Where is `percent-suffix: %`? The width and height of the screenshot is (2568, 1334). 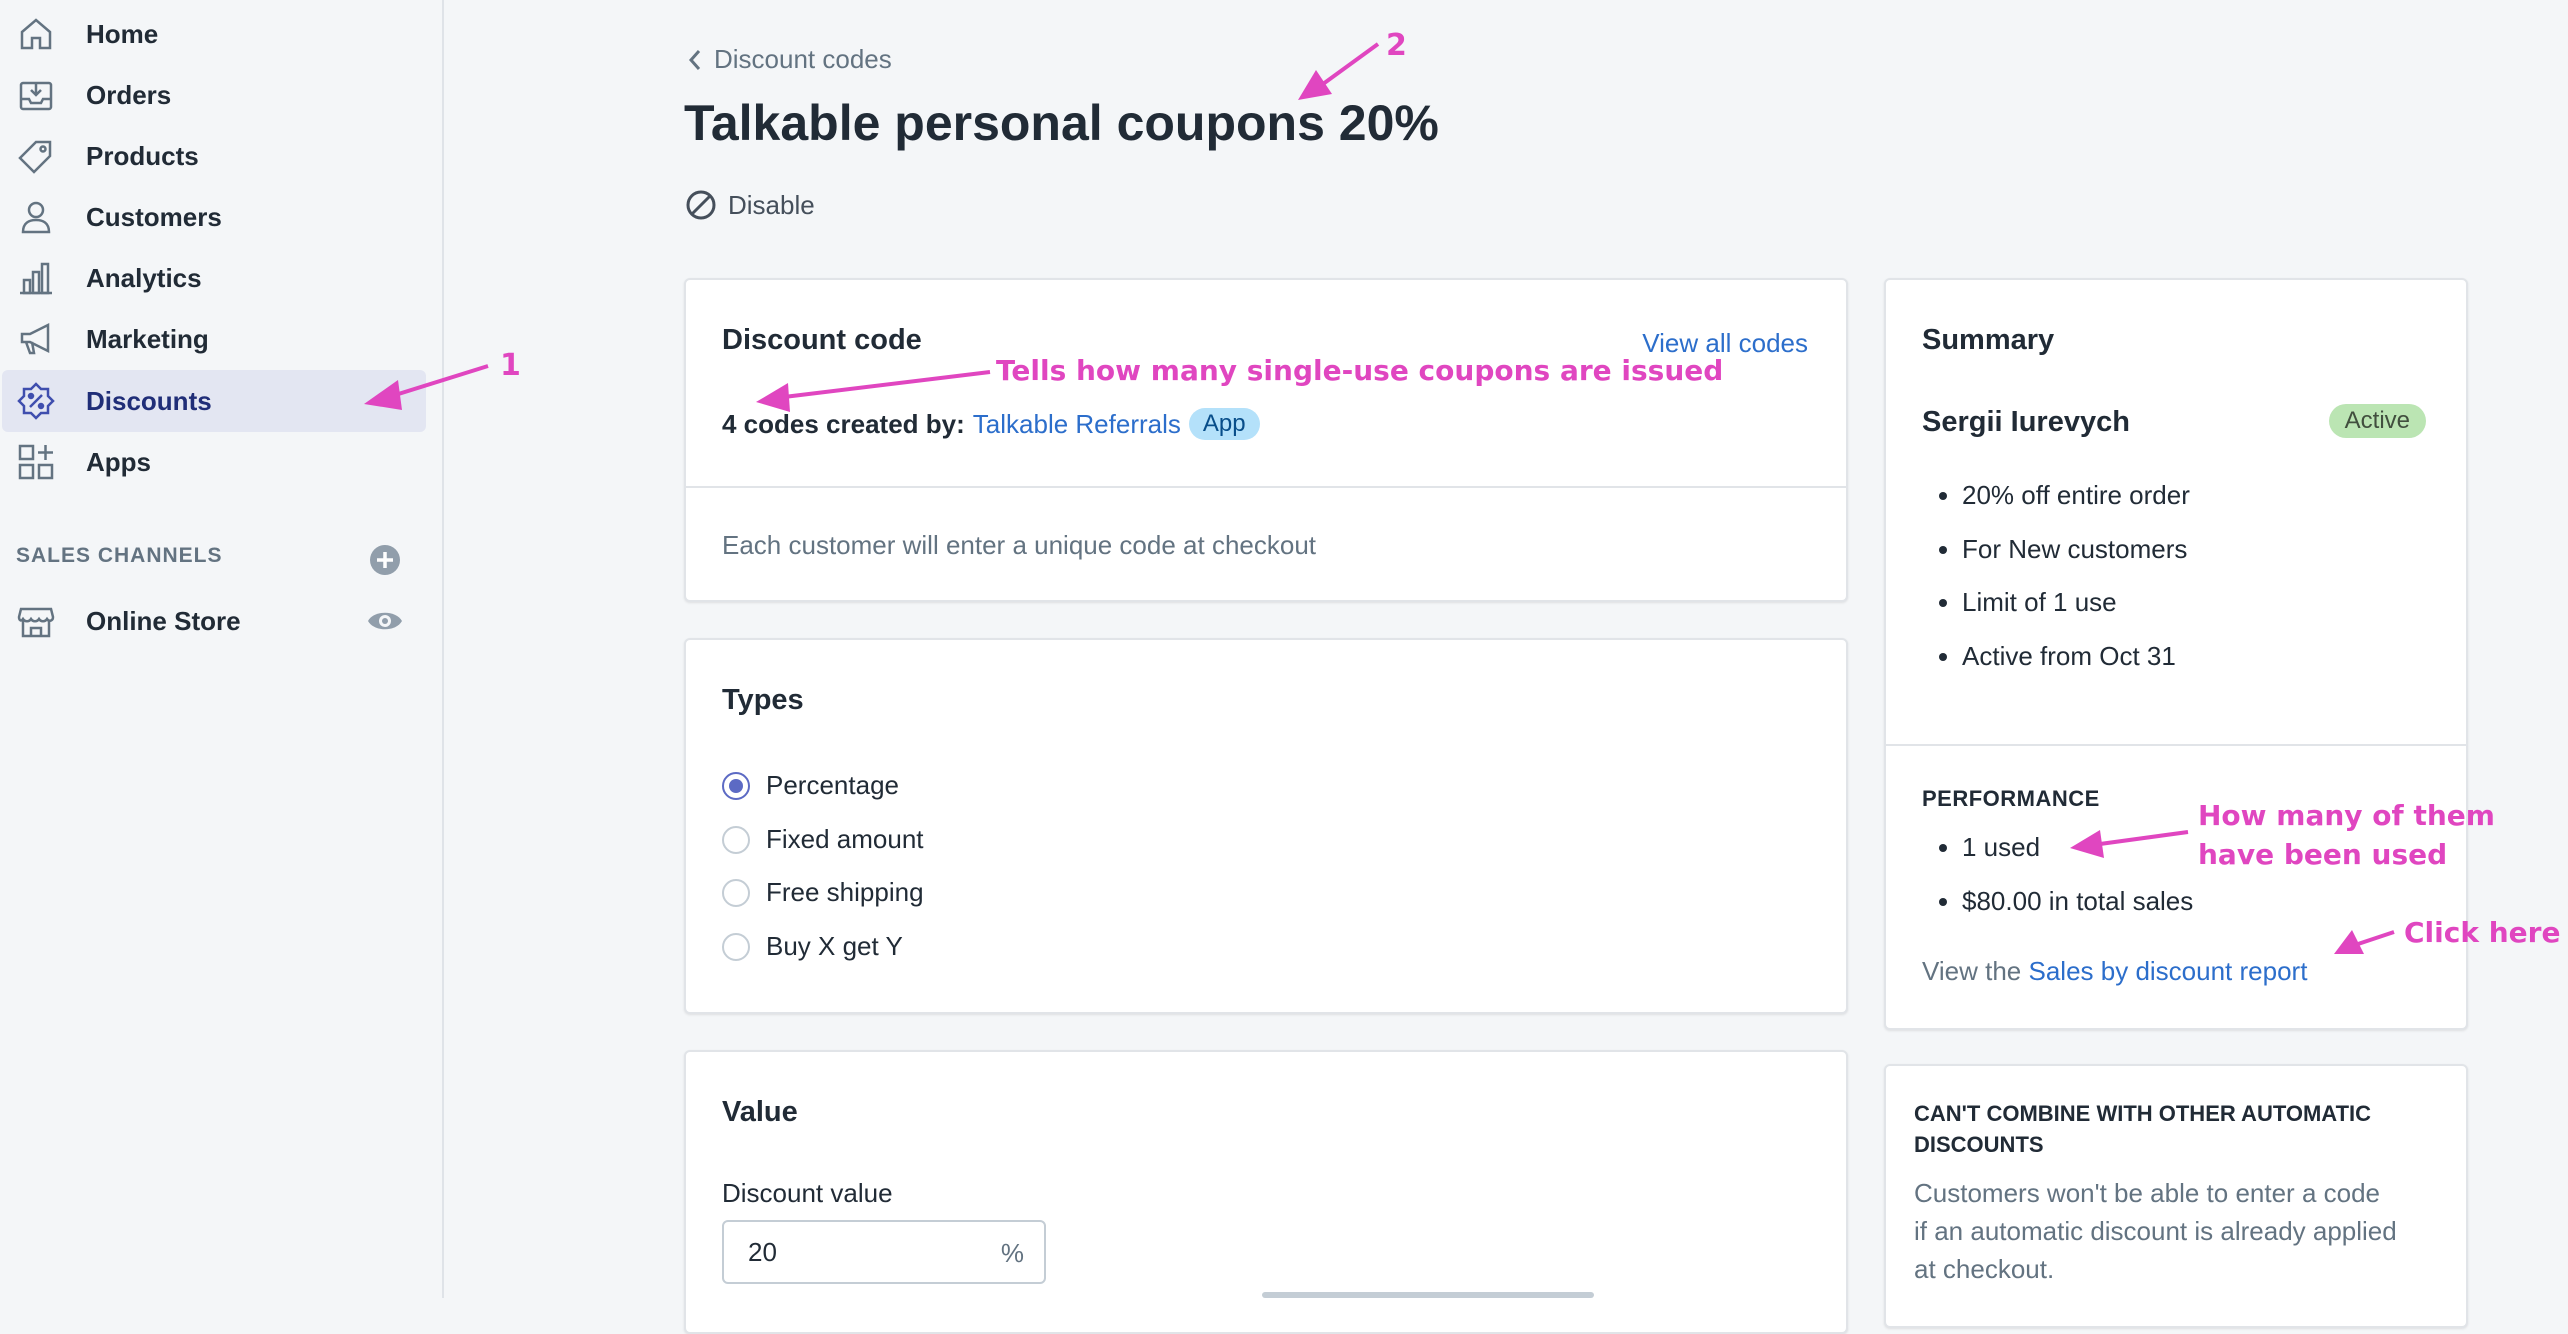 percent-suffix: % is located at coordinates (1012, 1253).